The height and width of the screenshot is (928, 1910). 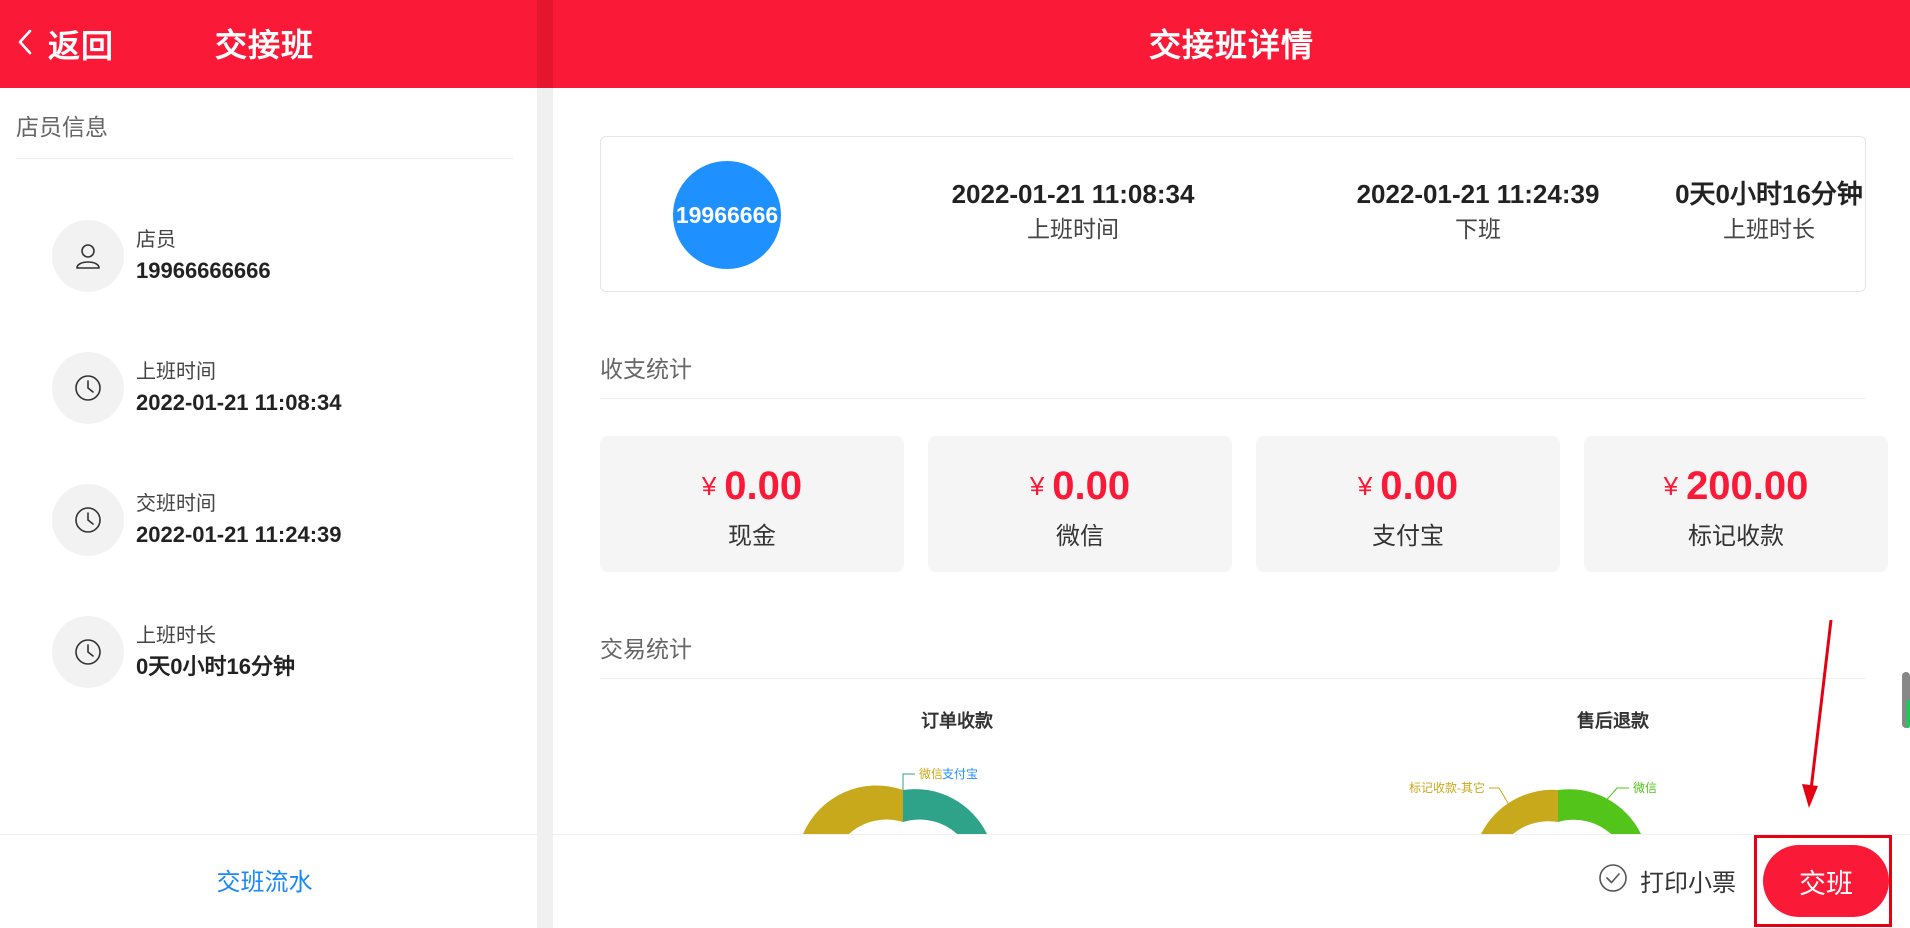 I want to click on label-leader, so click(x=908, y=781).